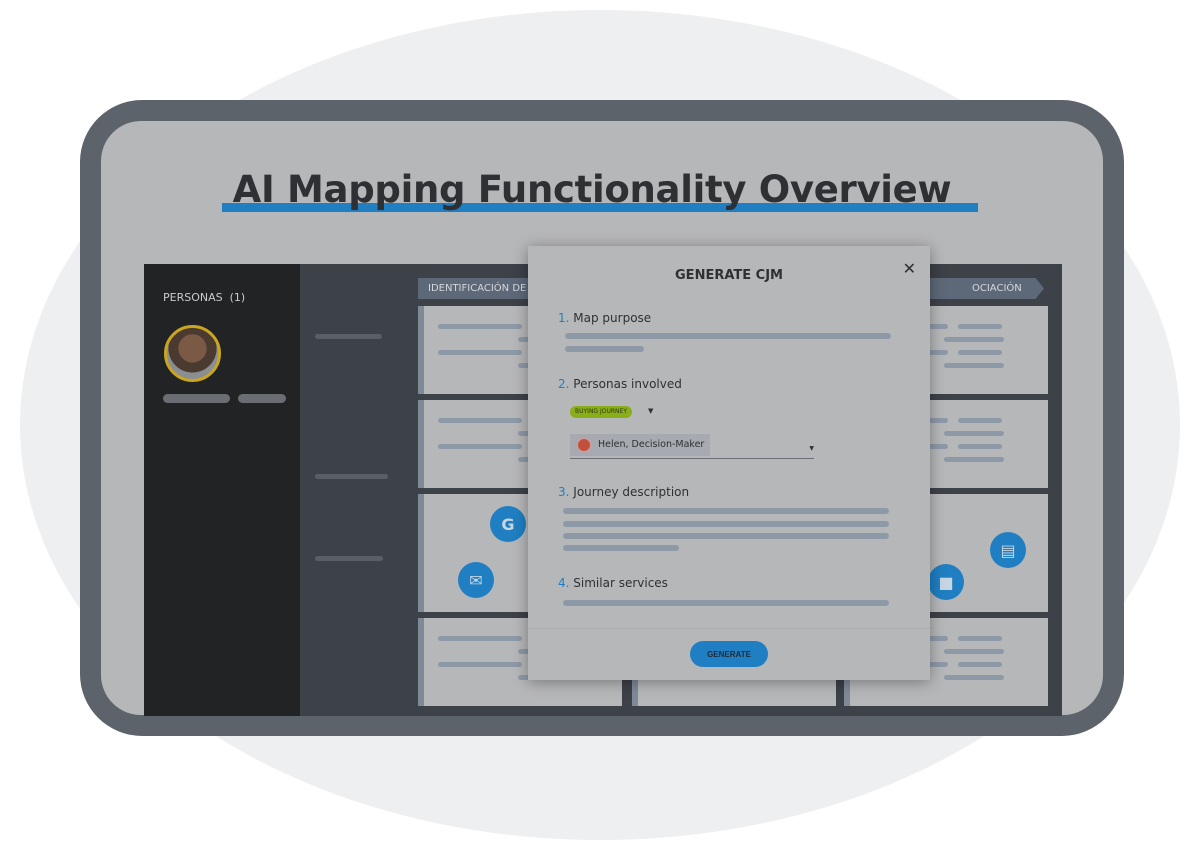 Image resolution: width=1184 pixels, height=854 pixels. Describe the element at coordinates (1008, 550) in the screenshot. I see `form-icon: ▤` at that location.